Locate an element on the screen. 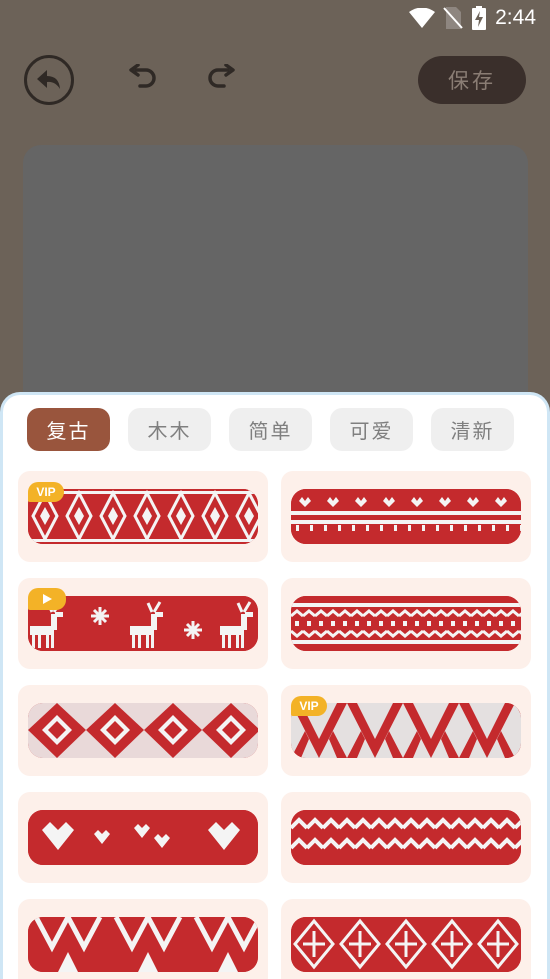  undo-button is located at coordinates (144, 79).